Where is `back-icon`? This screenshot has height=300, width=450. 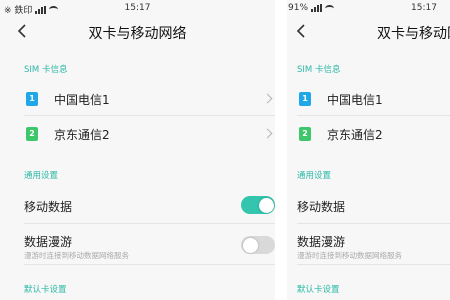 back-icon is located at coordinates (302, 31).